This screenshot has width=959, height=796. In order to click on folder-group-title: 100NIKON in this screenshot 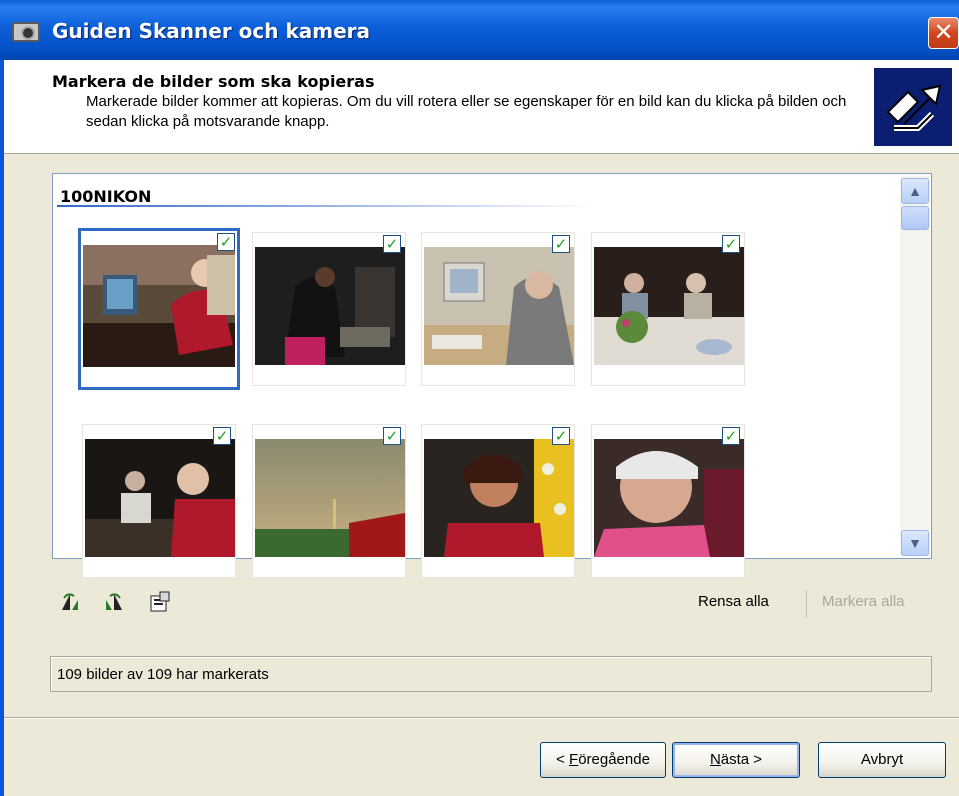, I will do `click(106, 196)`.